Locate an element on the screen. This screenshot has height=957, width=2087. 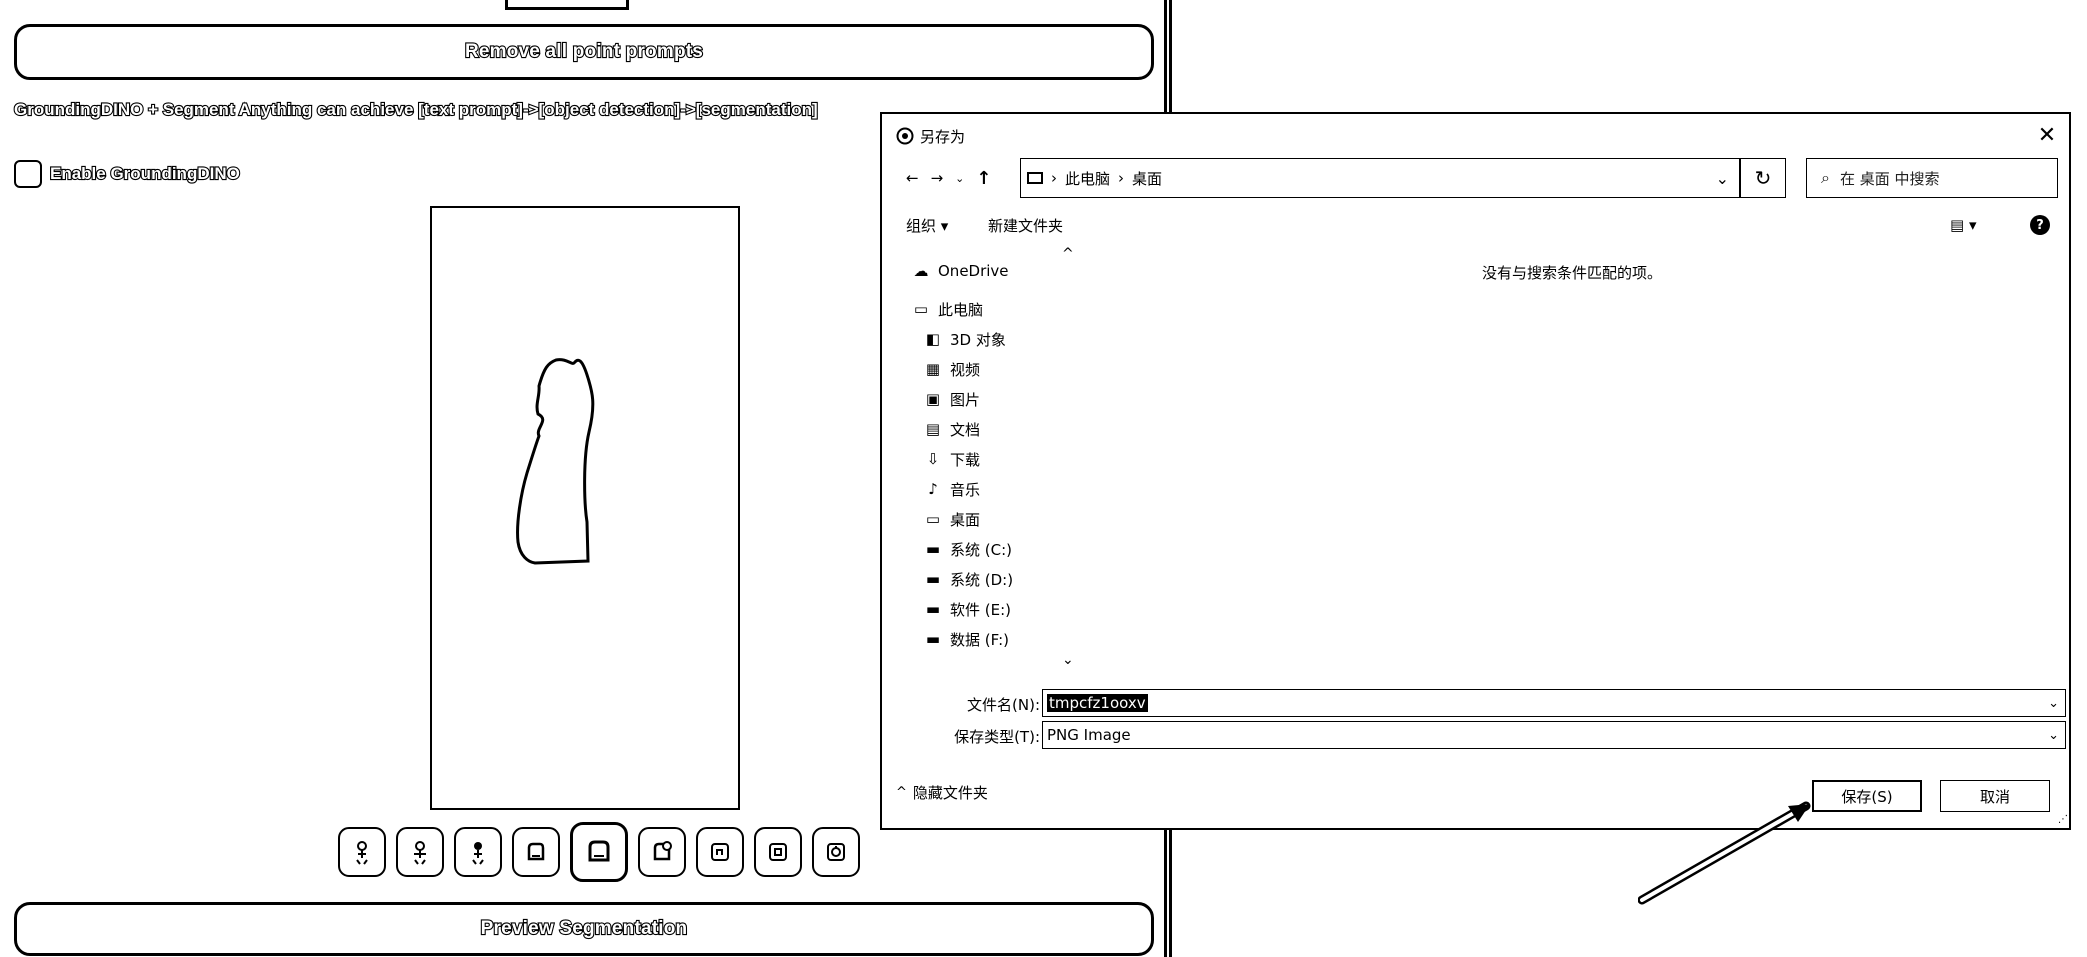
music-icon: ♪ is located at coordinates (933, 489).